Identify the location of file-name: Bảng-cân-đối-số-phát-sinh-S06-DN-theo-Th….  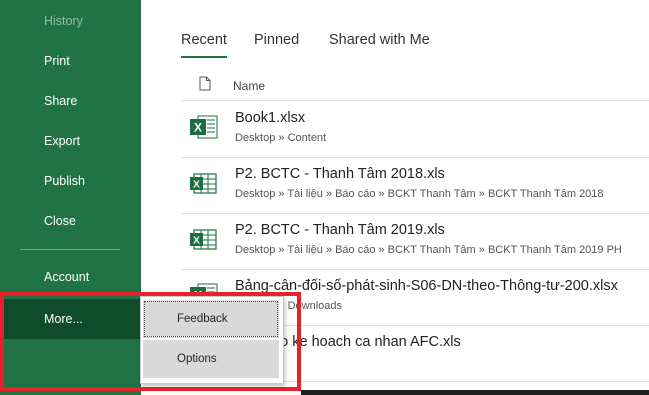
(426, 286).